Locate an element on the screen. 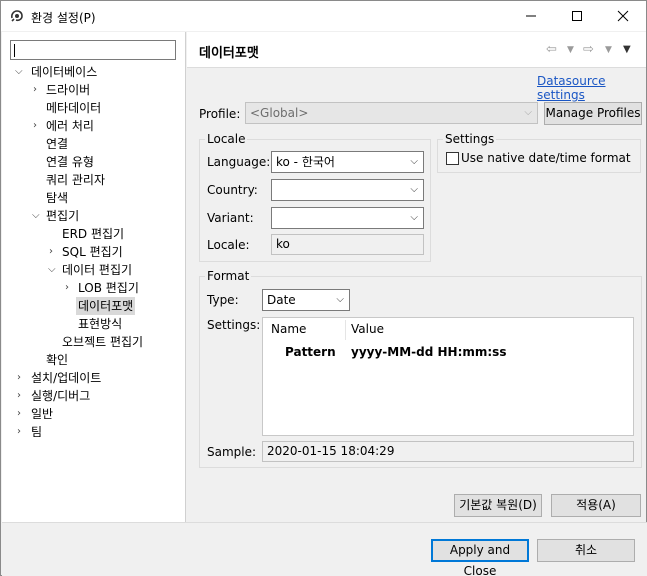 The width and height of the screenshot is (647, 576). tree-item-erd-editor: ERD 편집기 is located at coordinates (93, 234).